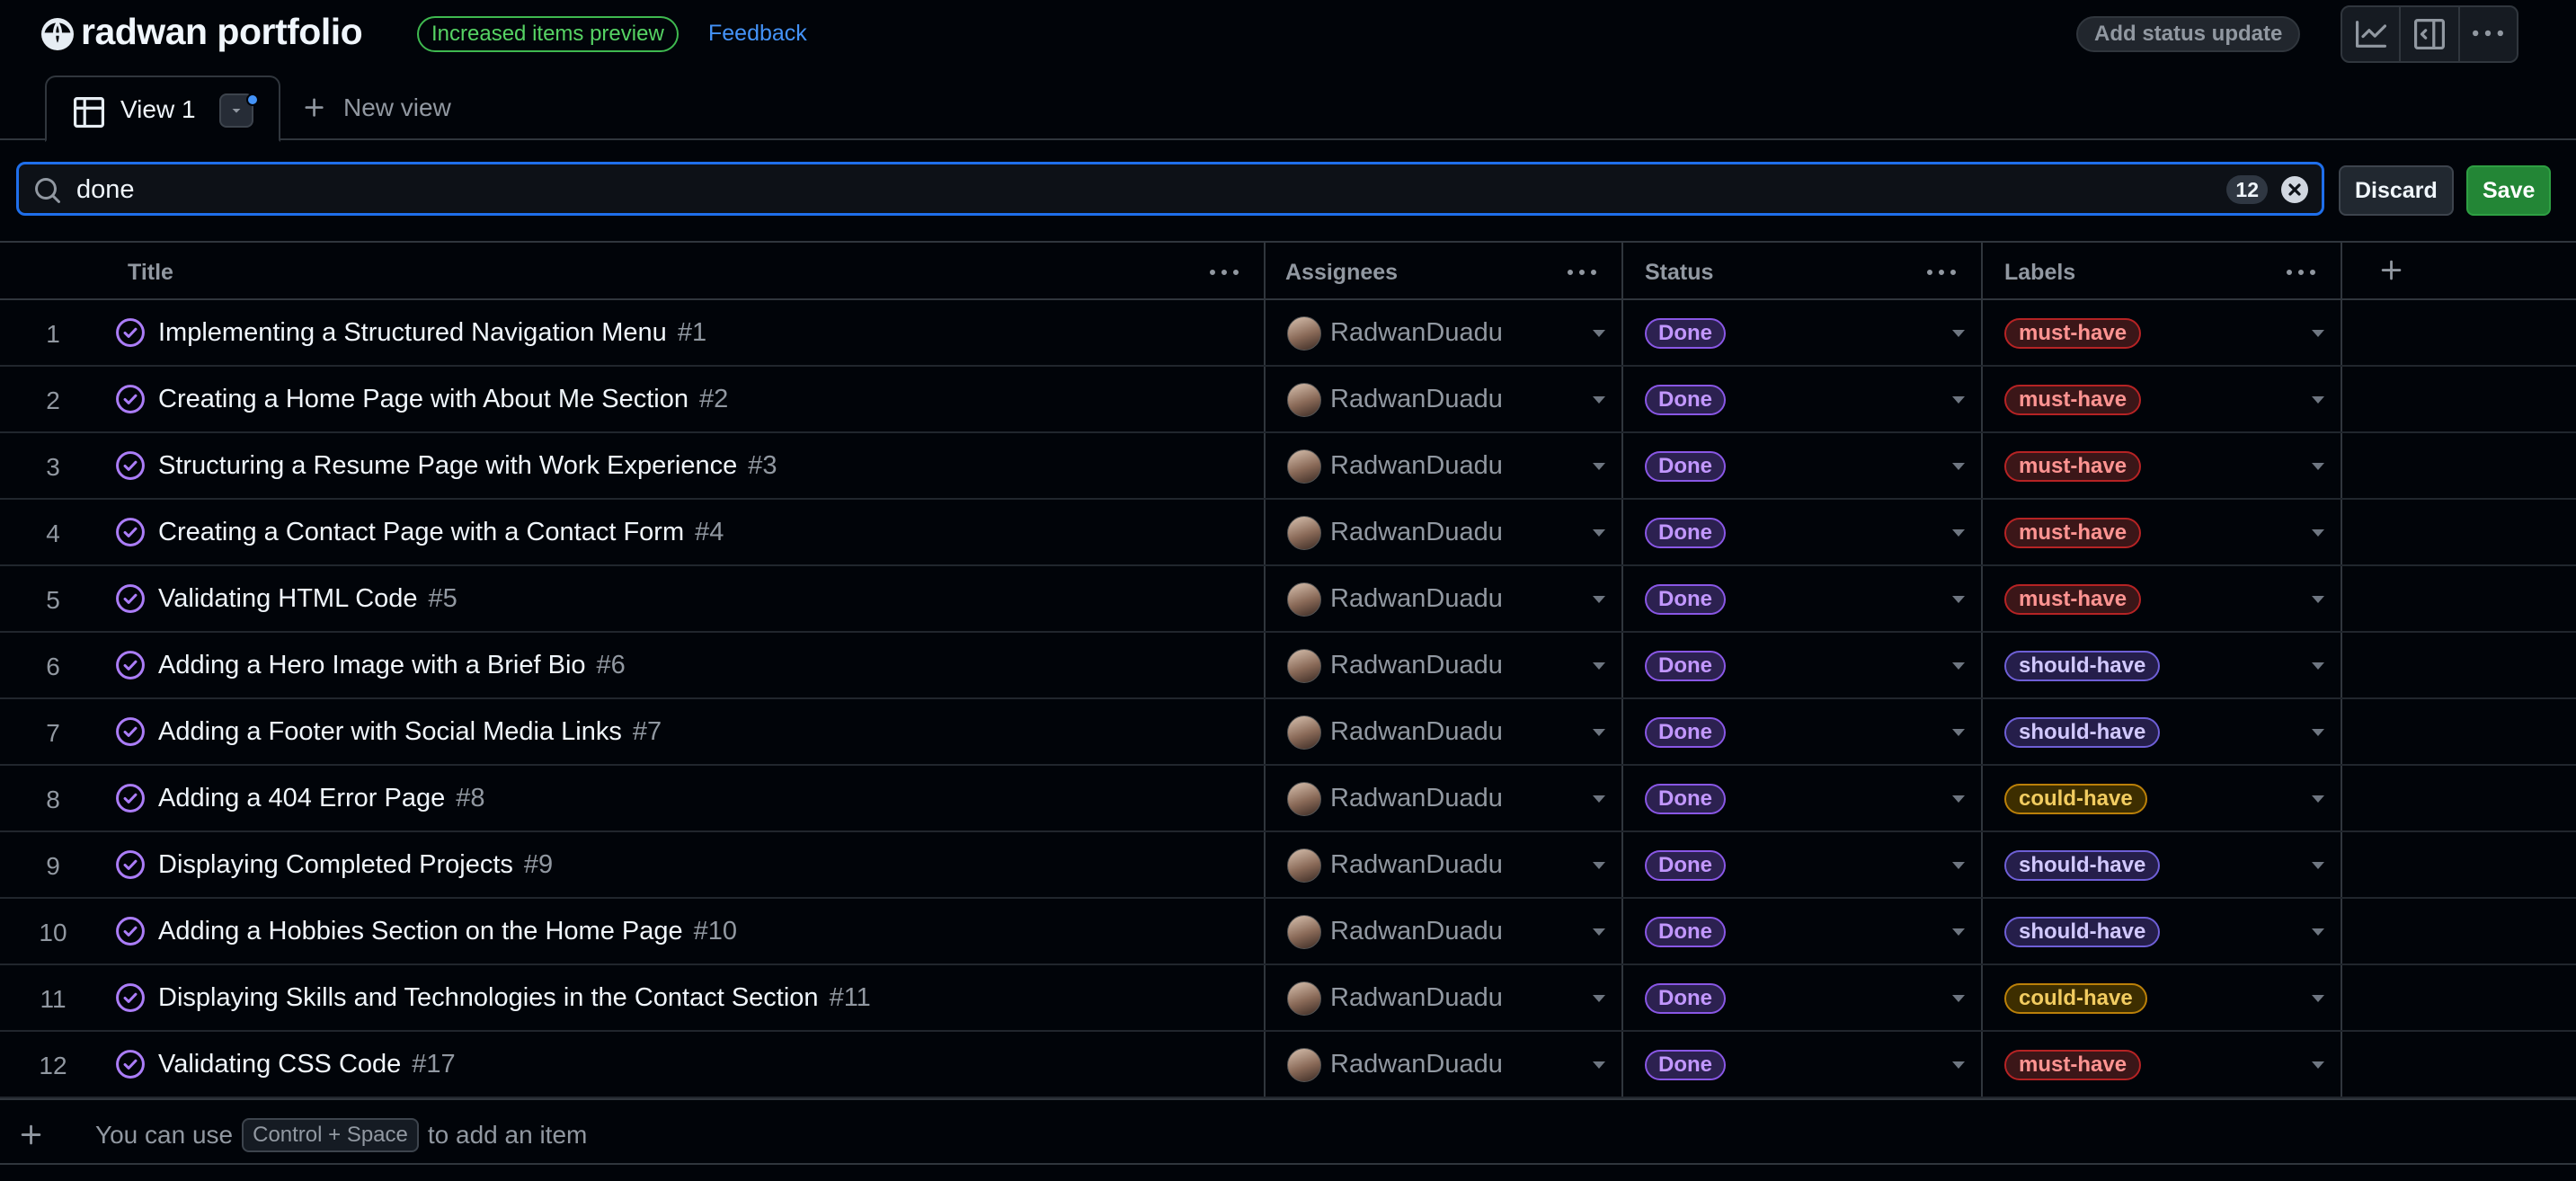 The width and height of the screenshot is (2576, 1181). What do you see at coordinates (757, 34) in the screenshot?
I see `feedback-link: Feedback` at bounding box center [757, 34].